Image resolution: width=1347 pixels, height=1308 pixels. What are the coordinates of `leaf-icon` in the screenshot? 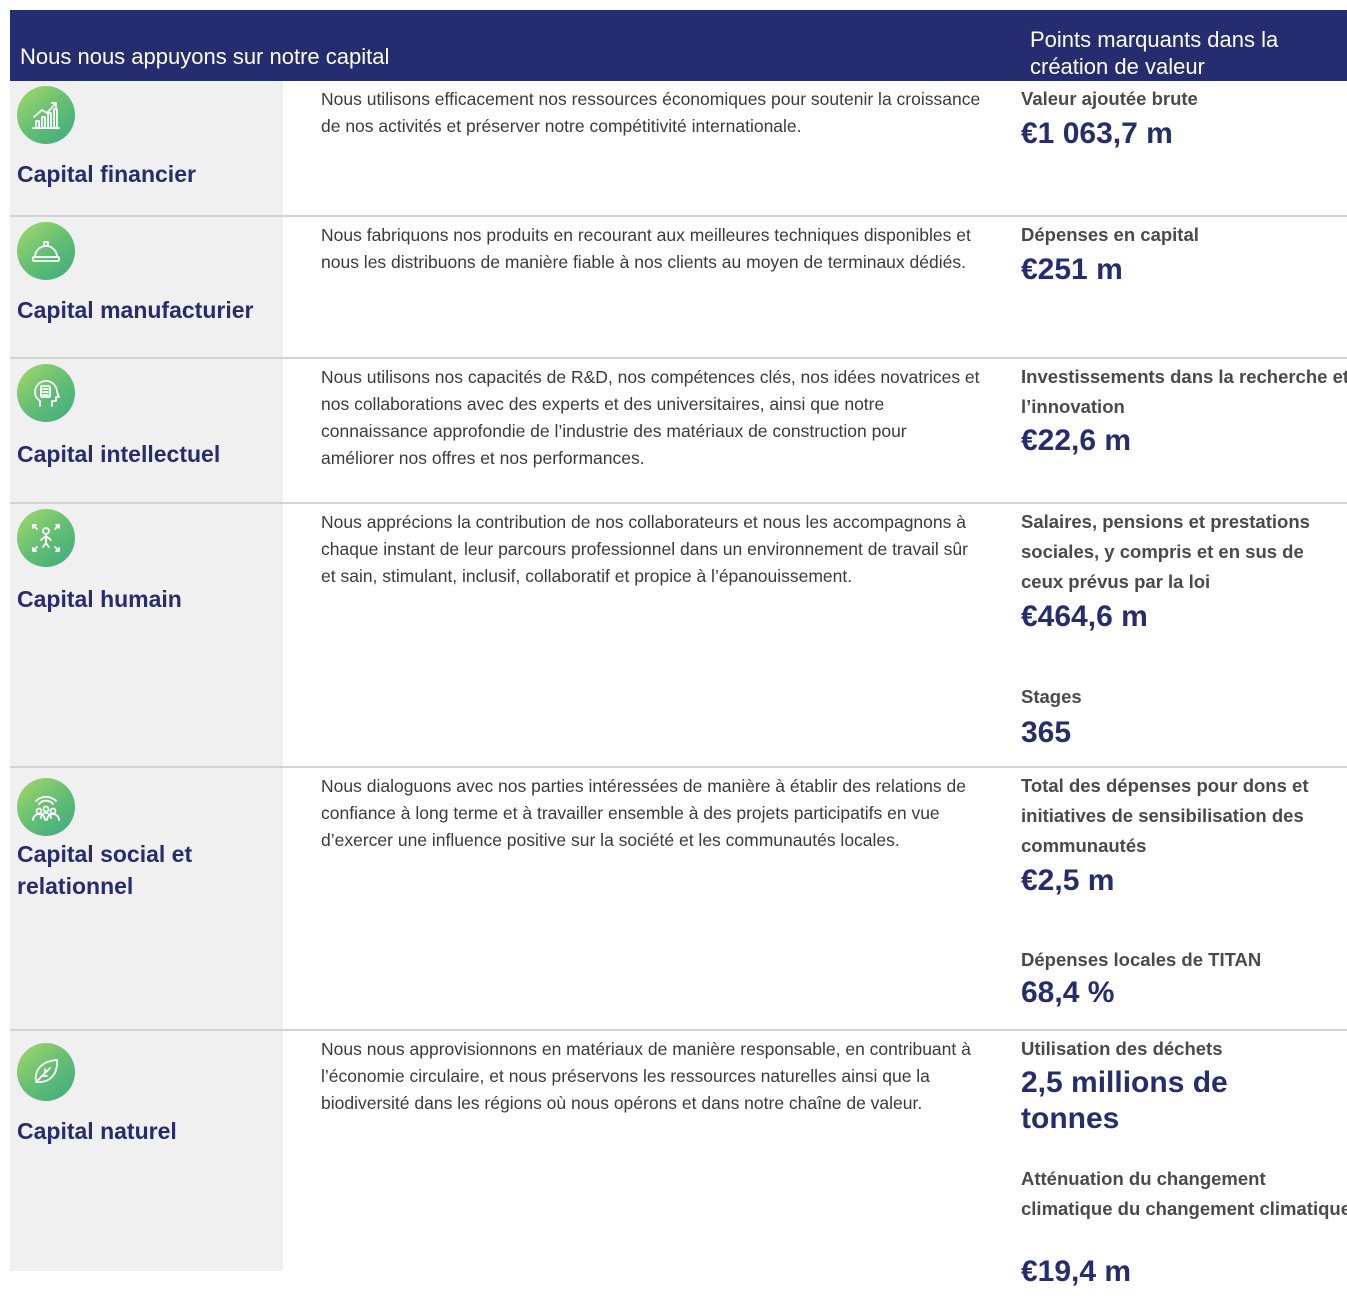 It's located at (46, 1072).